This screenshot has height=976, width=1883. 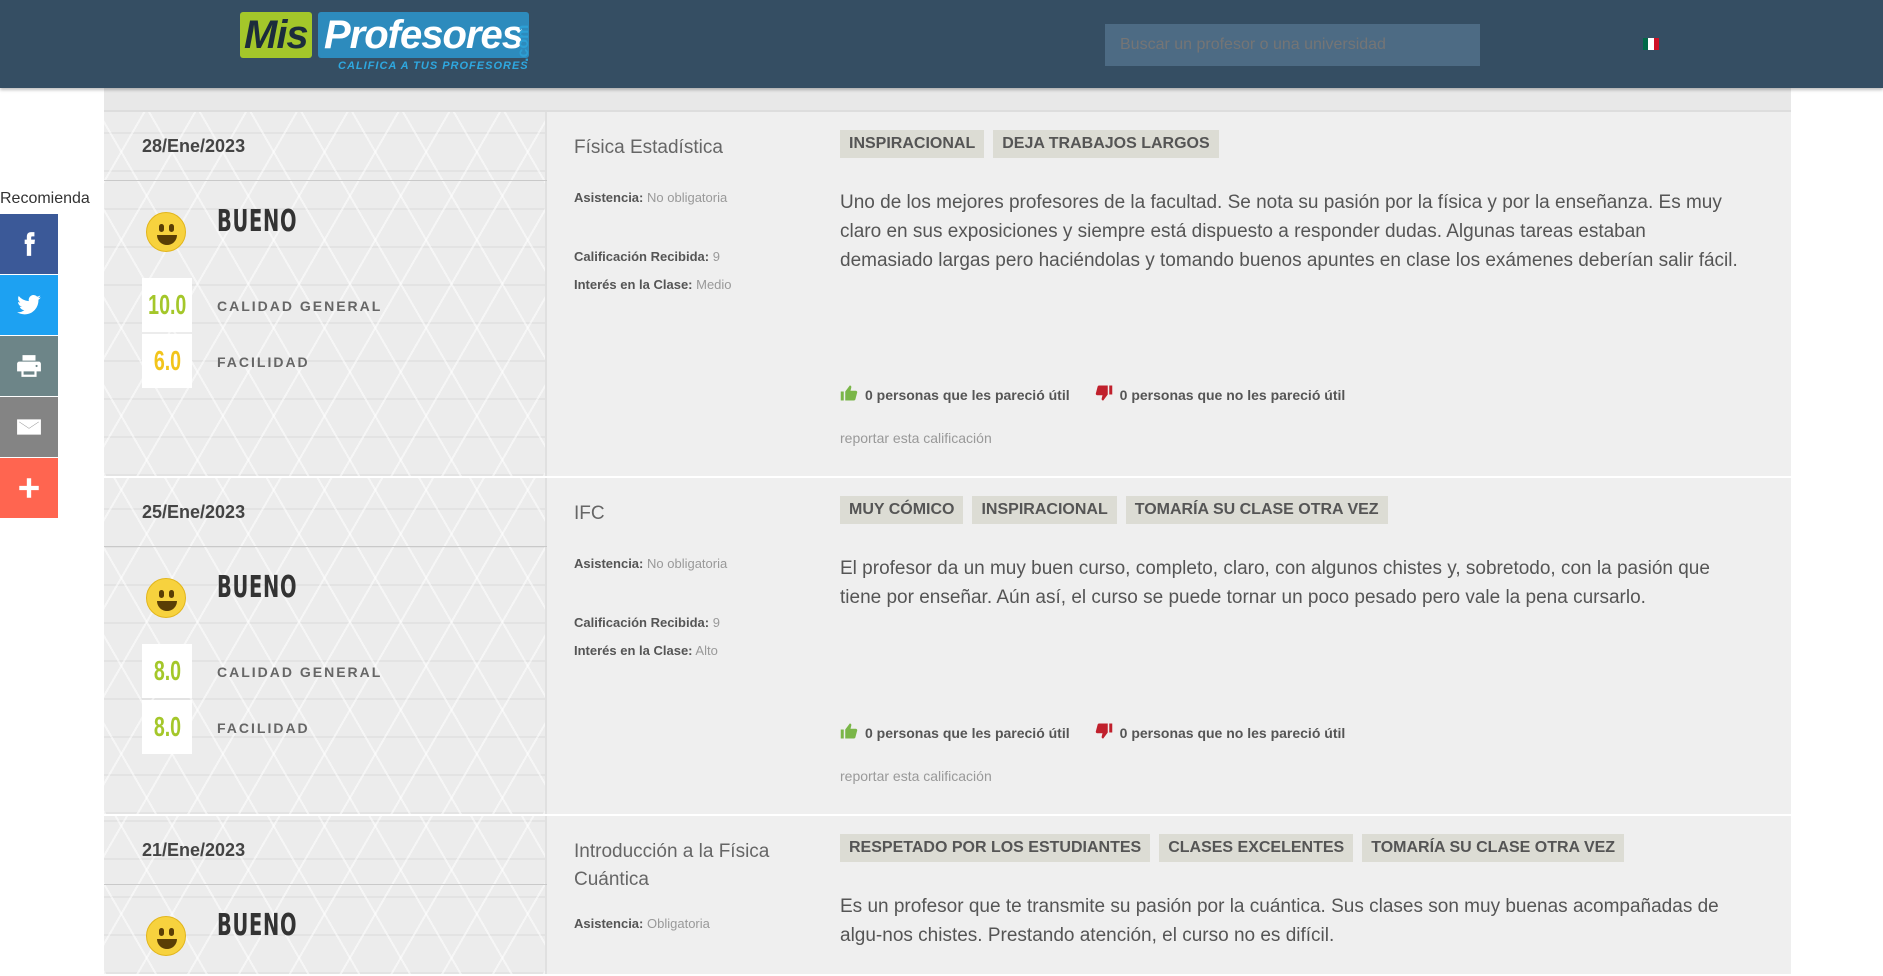 I want to click on facebook-icon, so click(x=29, y=244).